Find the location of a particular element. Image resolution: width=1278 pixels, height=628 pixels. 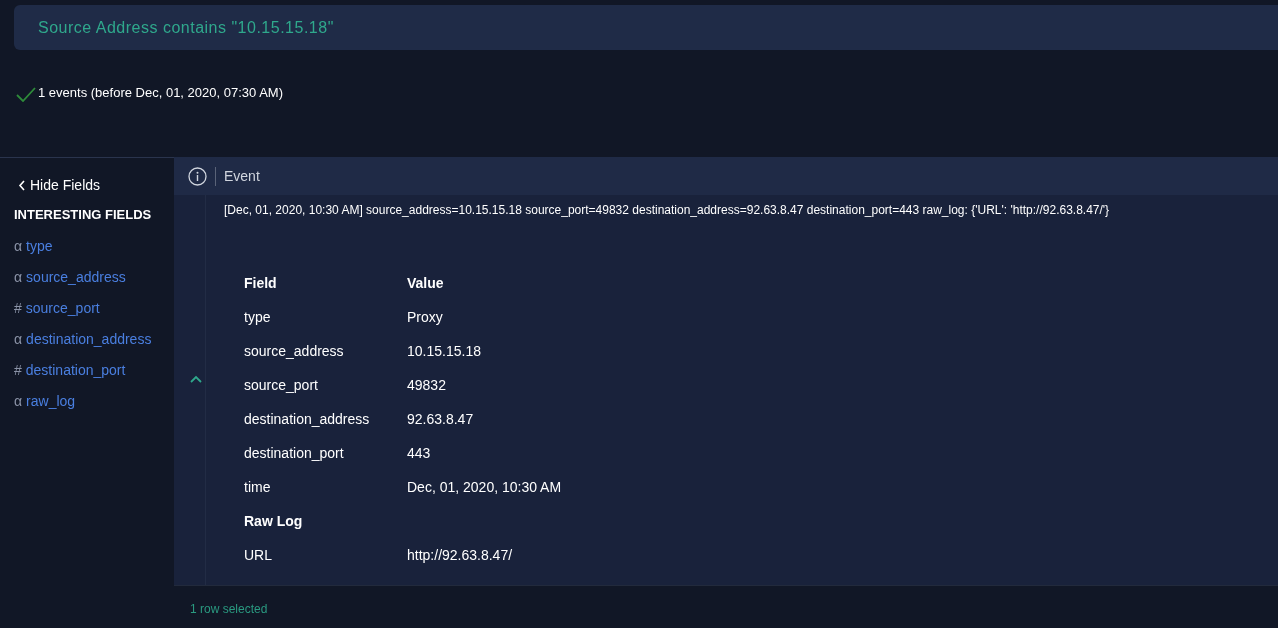

hide-fields-link: Hide Fields is located at coordinates (57, 185).